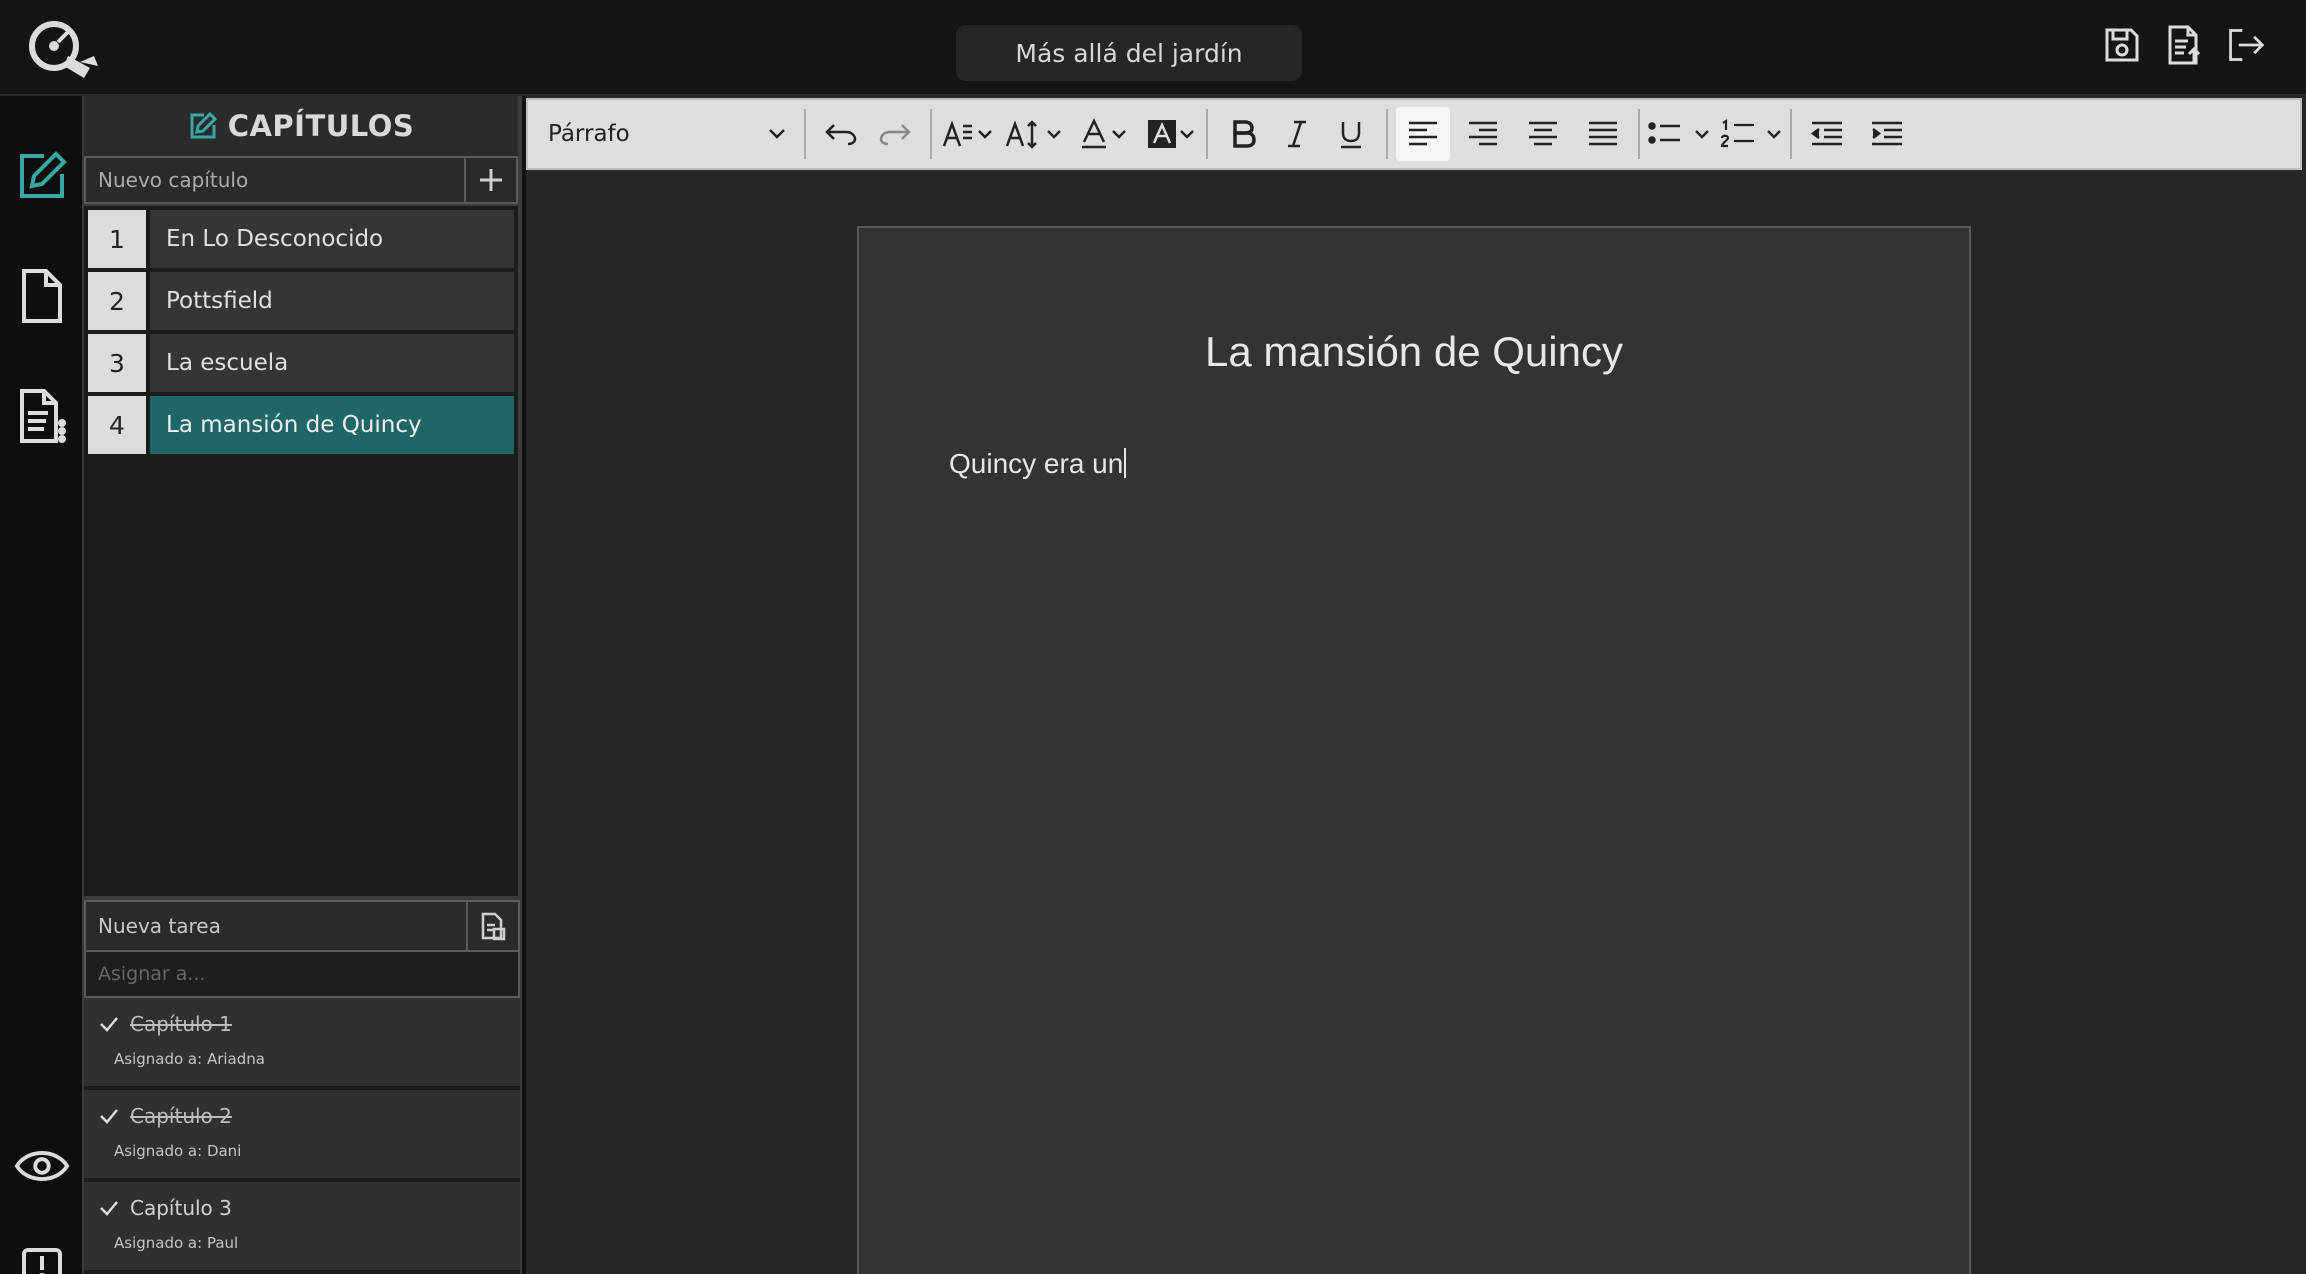 The image size is (2306, 1274). I want to click on task-item: Capítulo 2 Asignado a: Dani, so click(302, 1136).